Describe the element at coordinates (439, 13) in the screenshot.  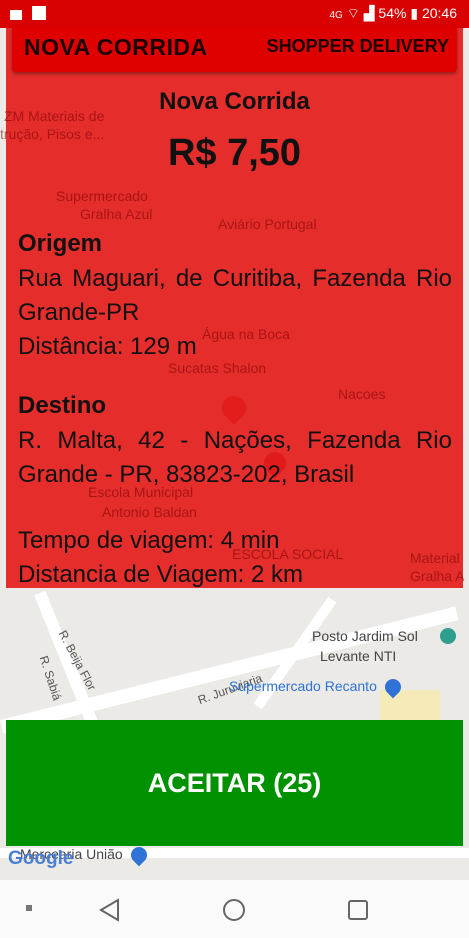
I see `clock: 20:46` at that location.